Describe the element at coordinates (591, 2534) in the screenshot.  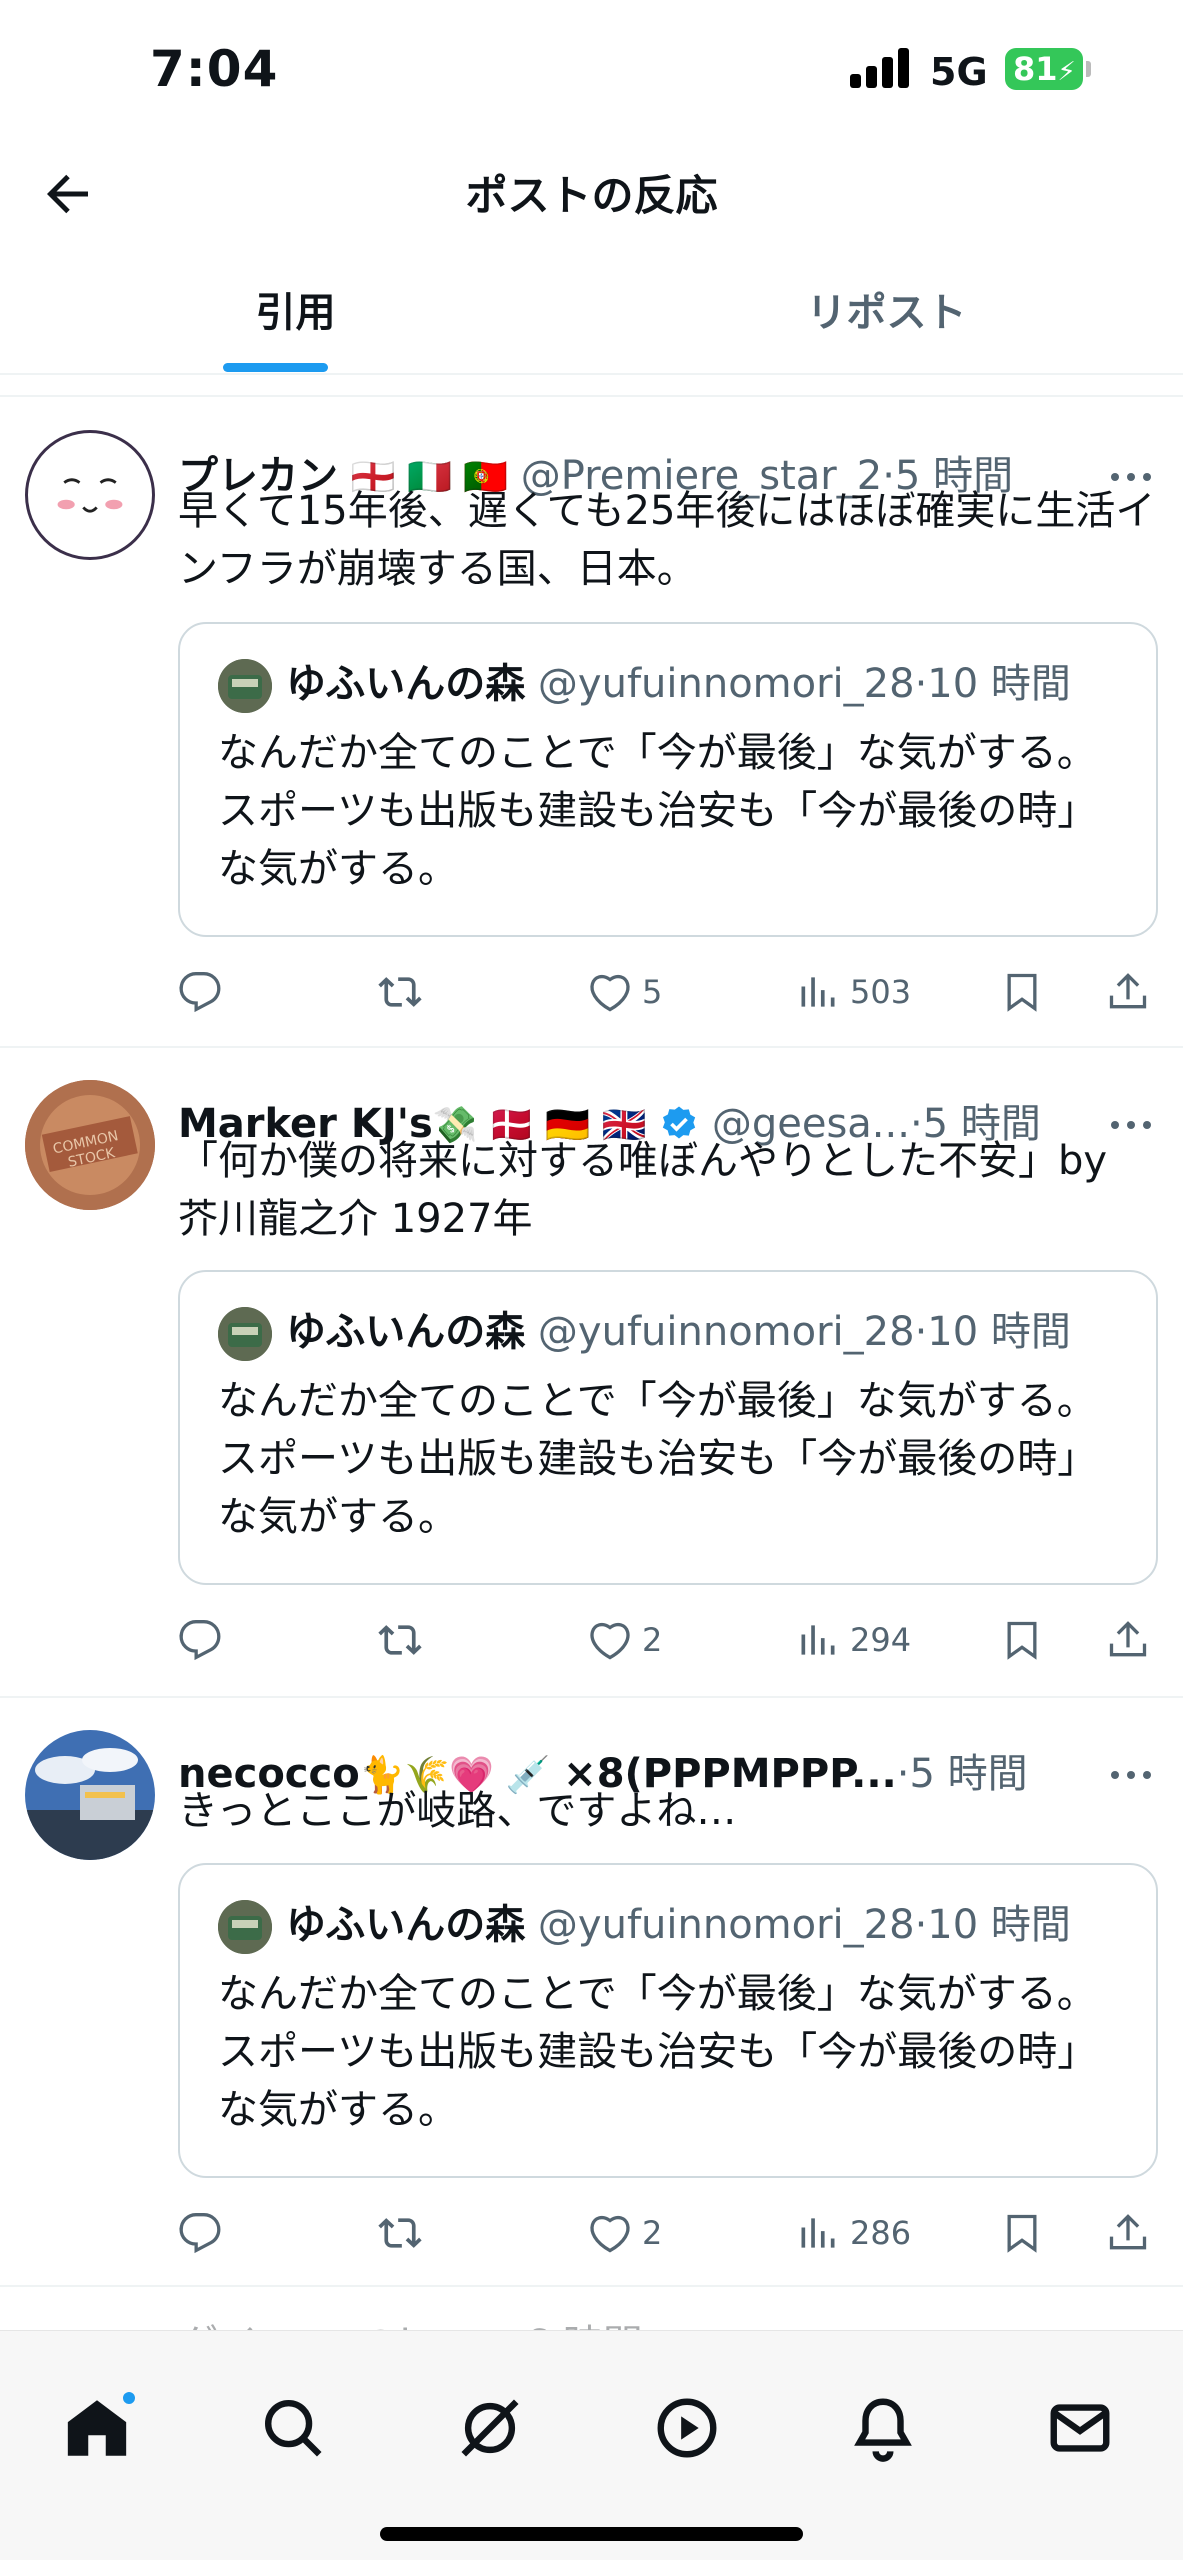
I see `home-indicator` at that location.